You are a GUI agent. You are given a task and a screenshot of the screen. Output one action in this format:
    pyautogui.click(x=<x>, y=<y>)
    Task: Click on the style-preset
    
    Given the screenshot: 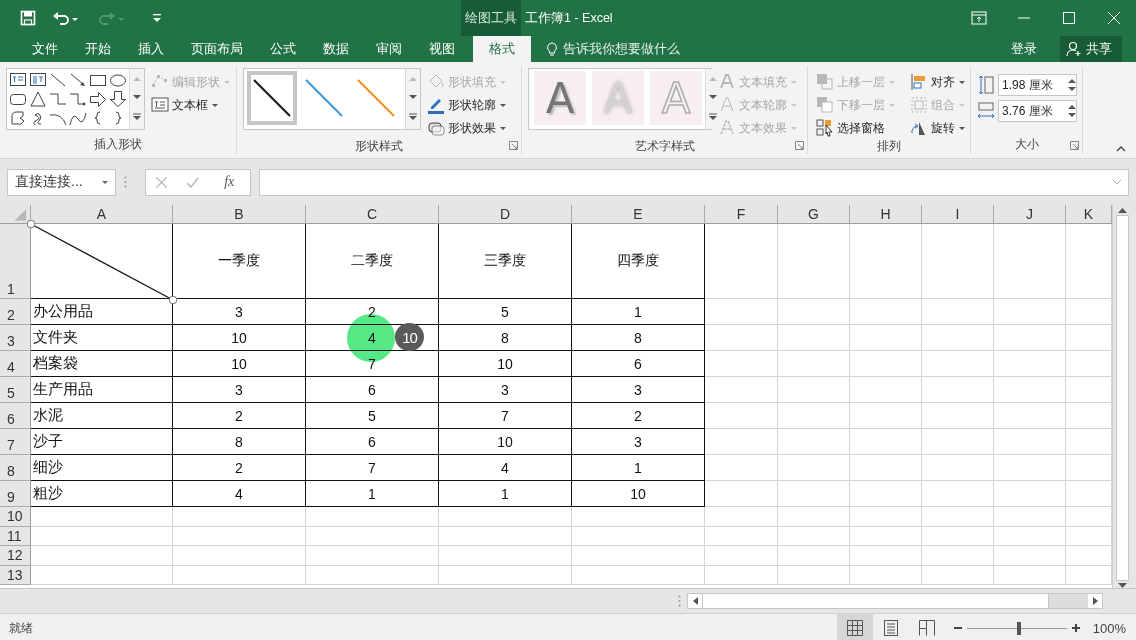 What is the action you would take?
    pyautogui.click(x=272, y=98)
    